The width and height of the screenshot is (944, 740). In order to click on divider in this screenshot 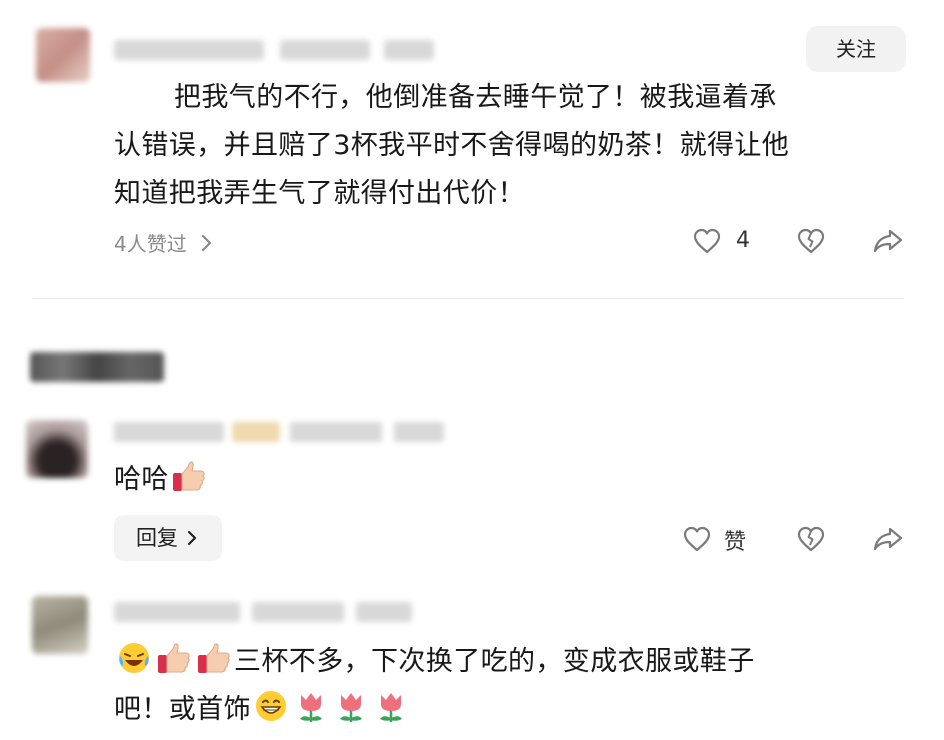, I will do `click(468, 298)`.